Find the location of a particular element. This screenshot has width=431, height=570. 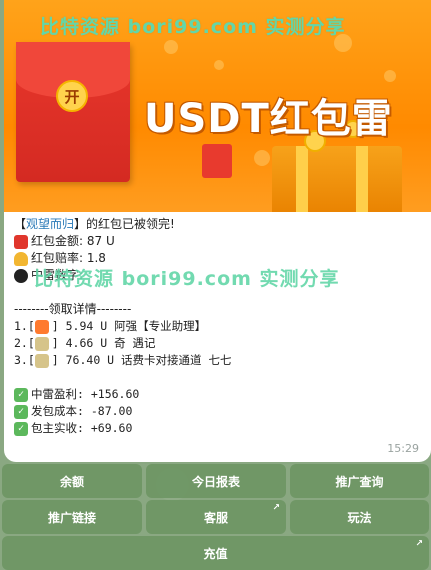

gift-box-icon is located at coordinates (337, 179).